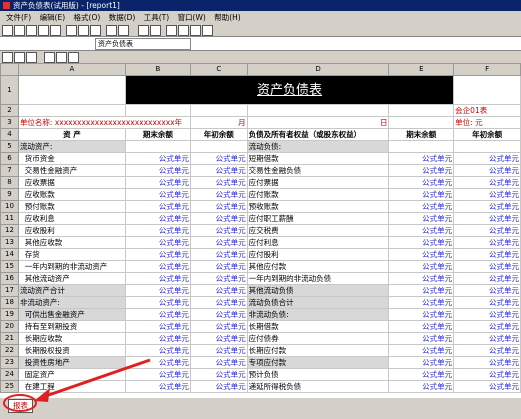  I want to click on format-icon, so click(183, 30).